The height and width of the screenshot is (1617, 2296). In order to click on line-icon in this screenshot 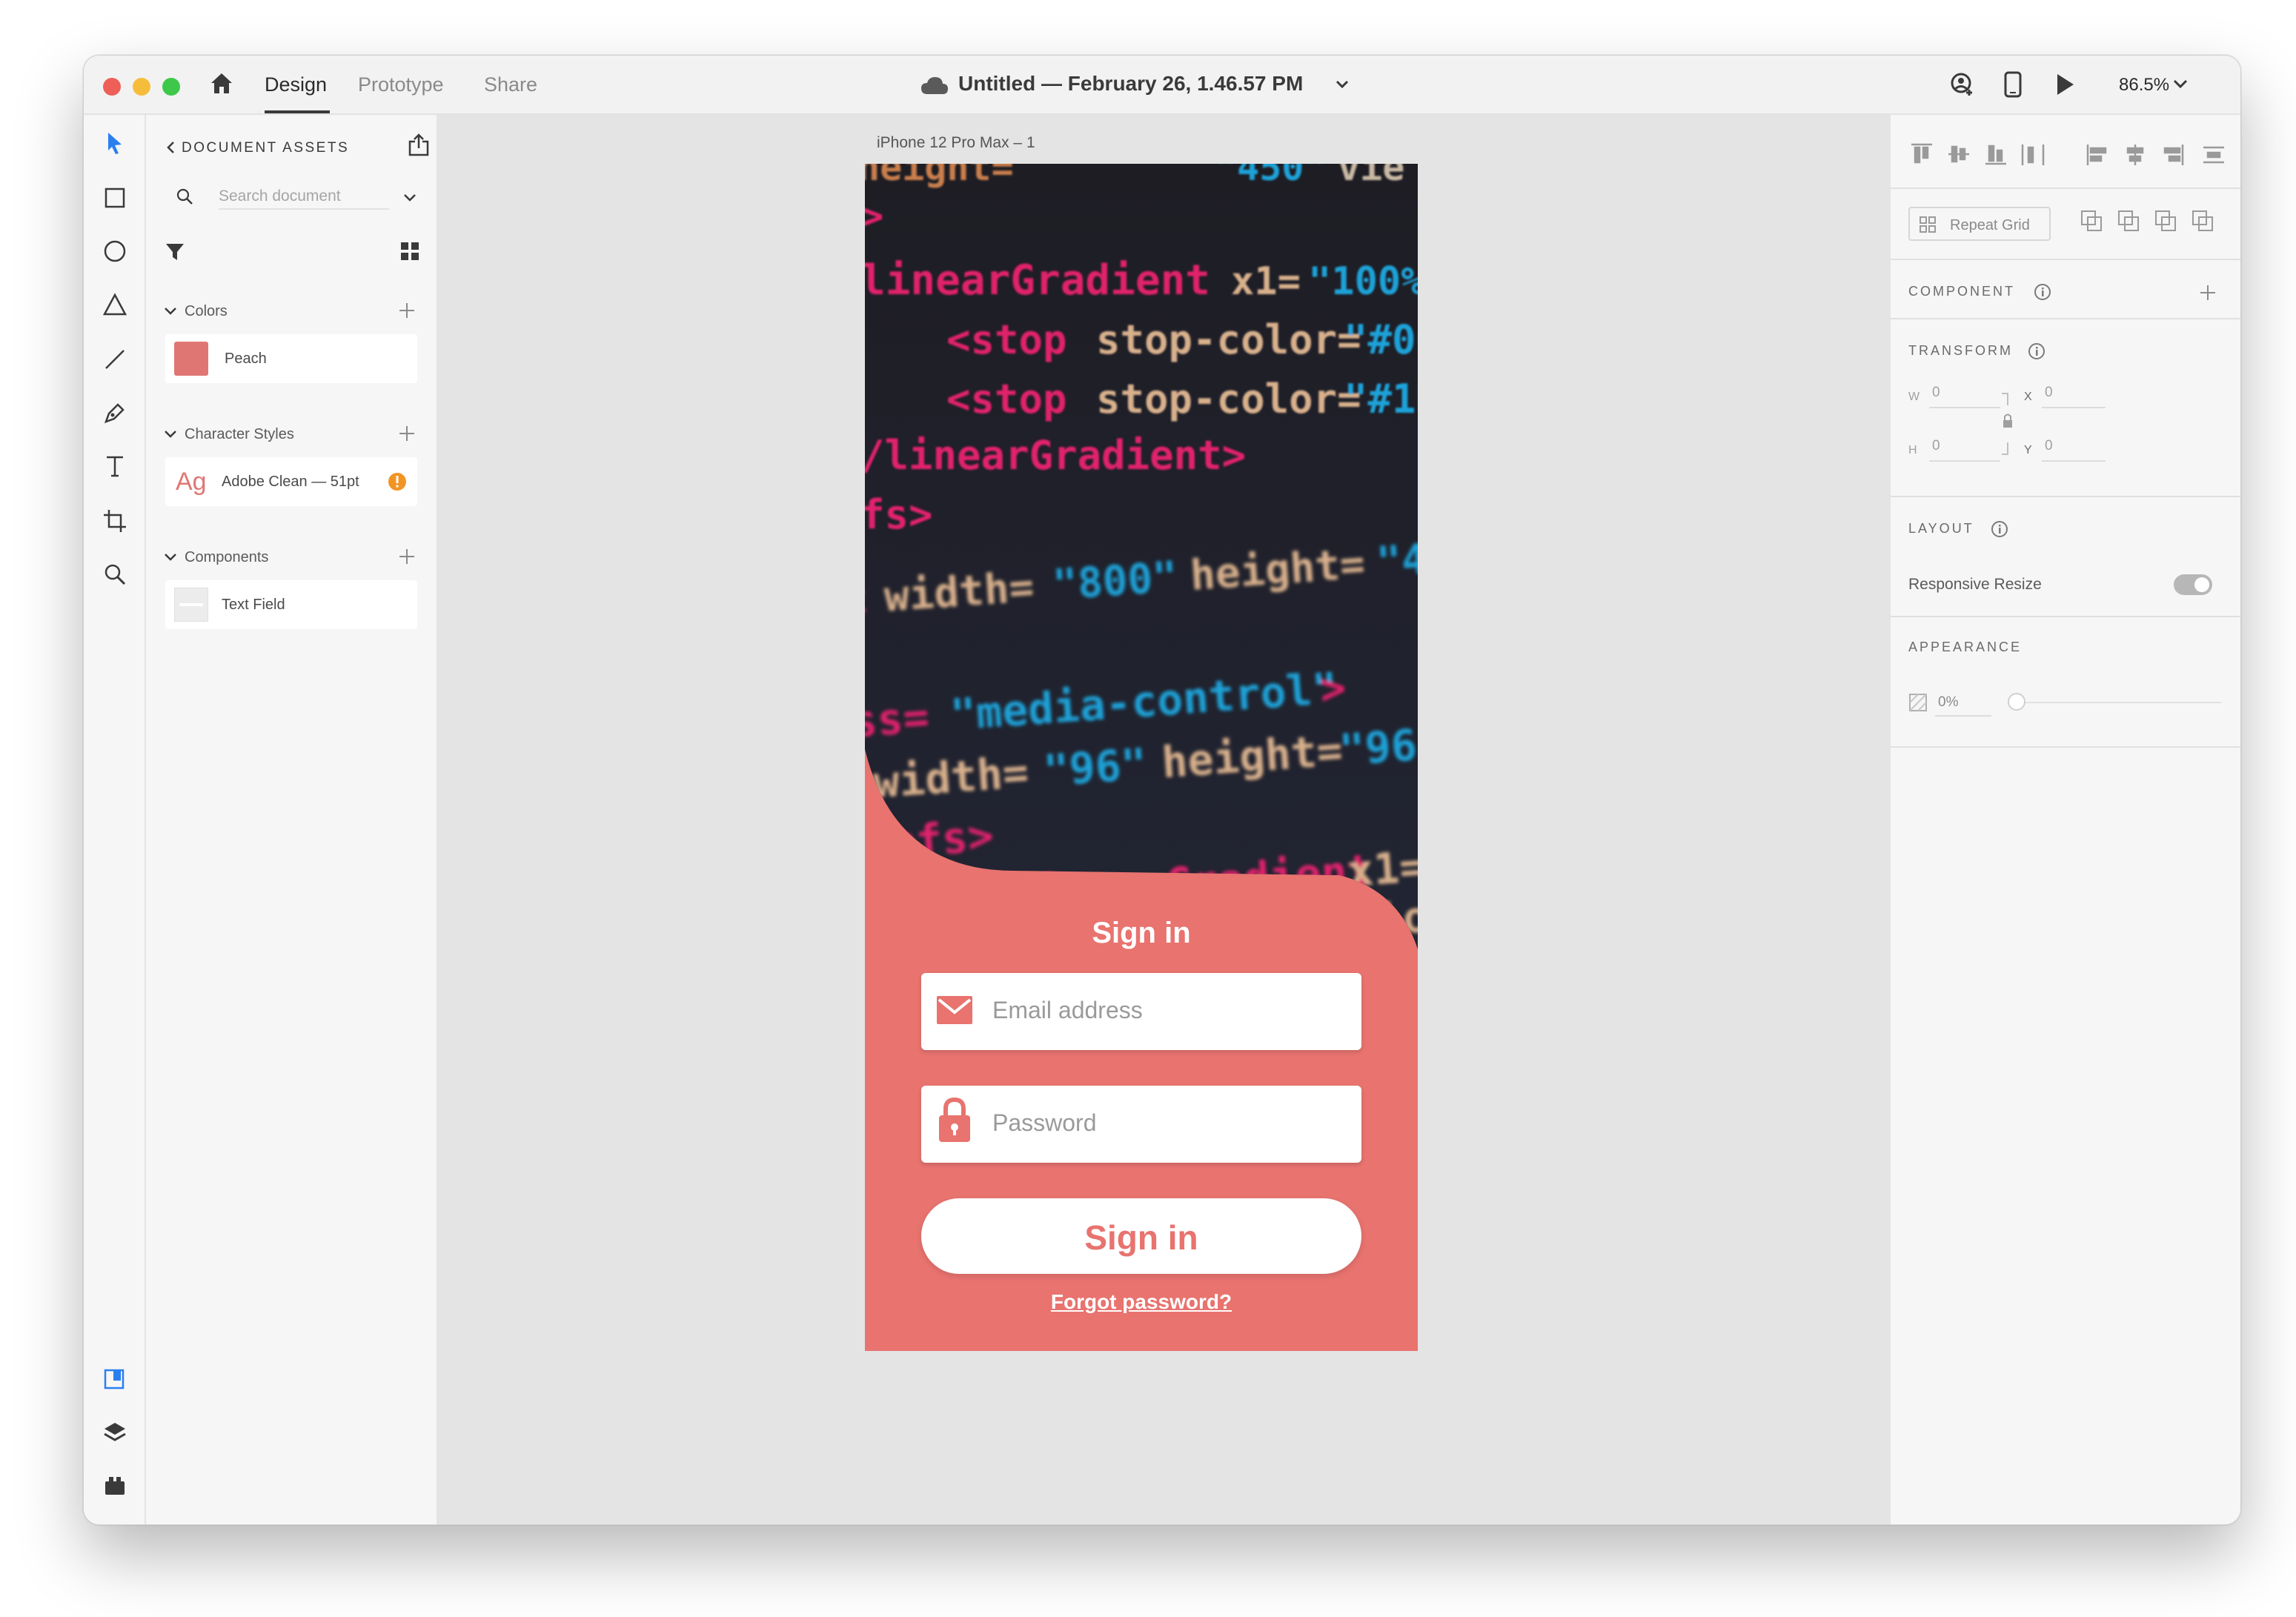, I will do `click(115, 359)`.